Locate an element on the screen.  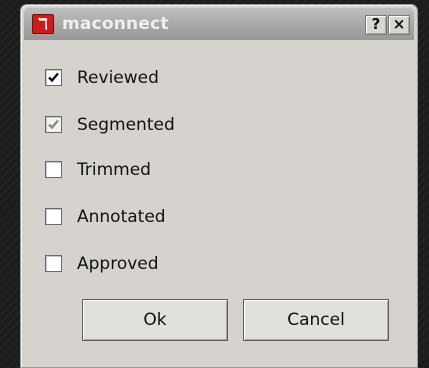
cancel-button: Cancel is located at coordinates (316, 320).